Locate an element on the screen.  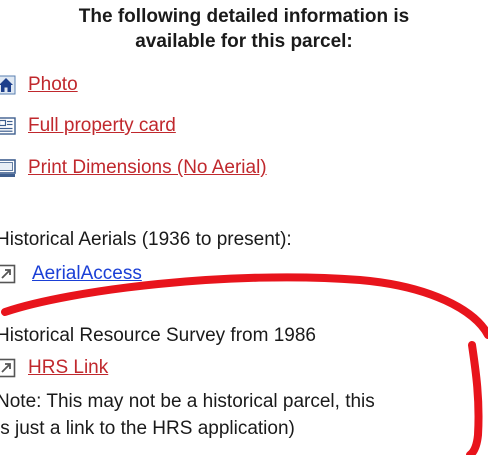
historical-aerials-label: Historical Aerials (1936 to present): is located at coordinates (146, 239).